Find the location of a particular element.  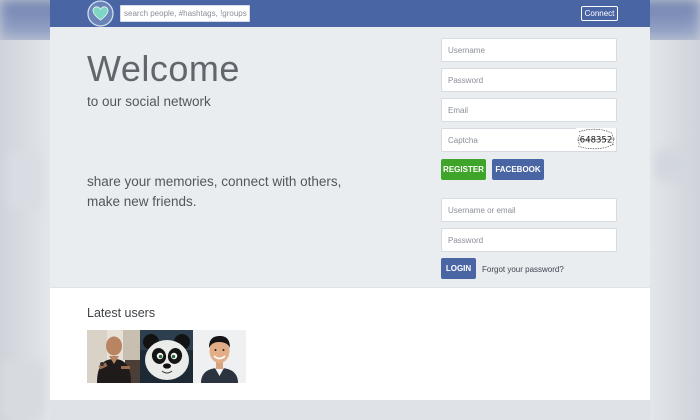

welcome-subtitle: to our social network is located at coordinates (149, 101).